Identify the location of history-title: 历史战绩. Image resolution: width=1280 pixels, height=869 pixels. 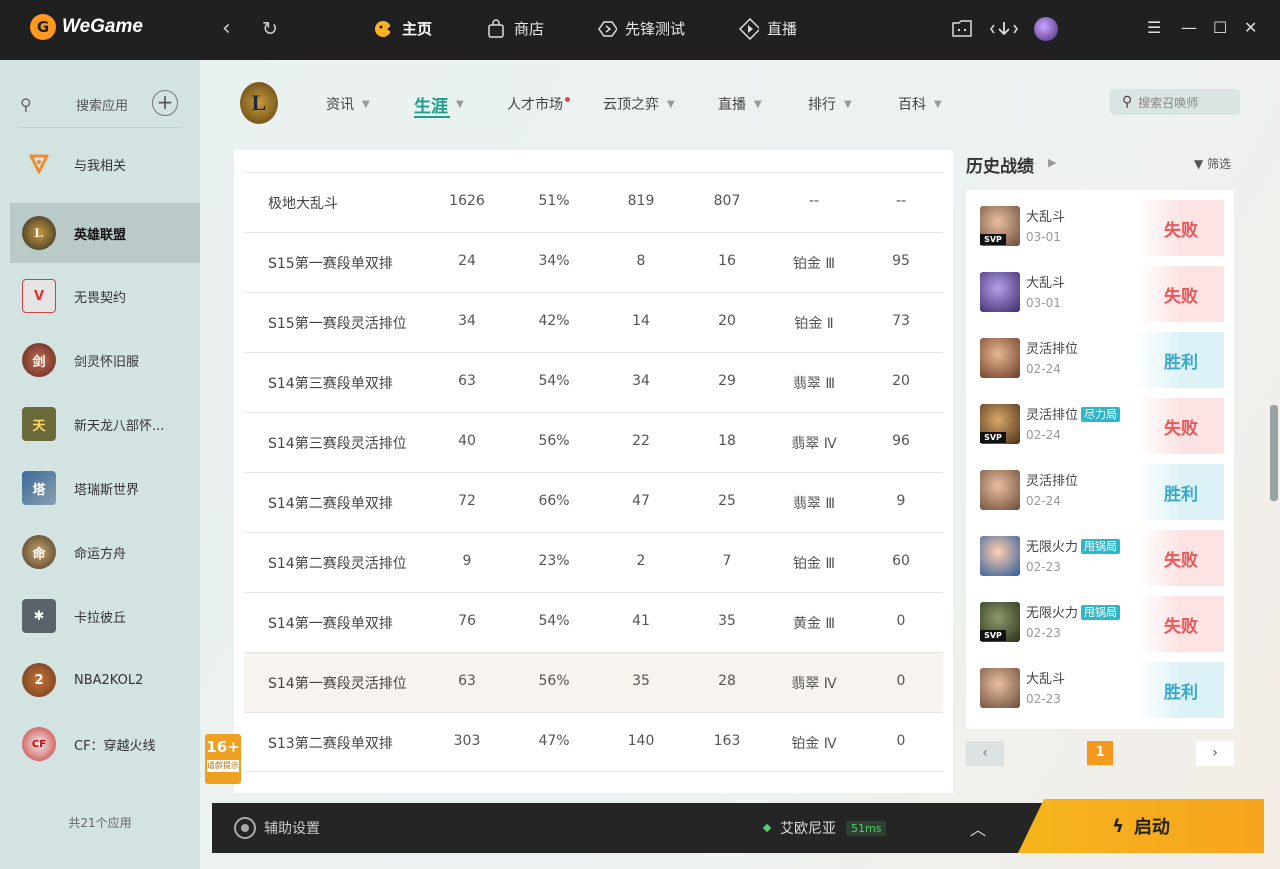
(1000, 164).